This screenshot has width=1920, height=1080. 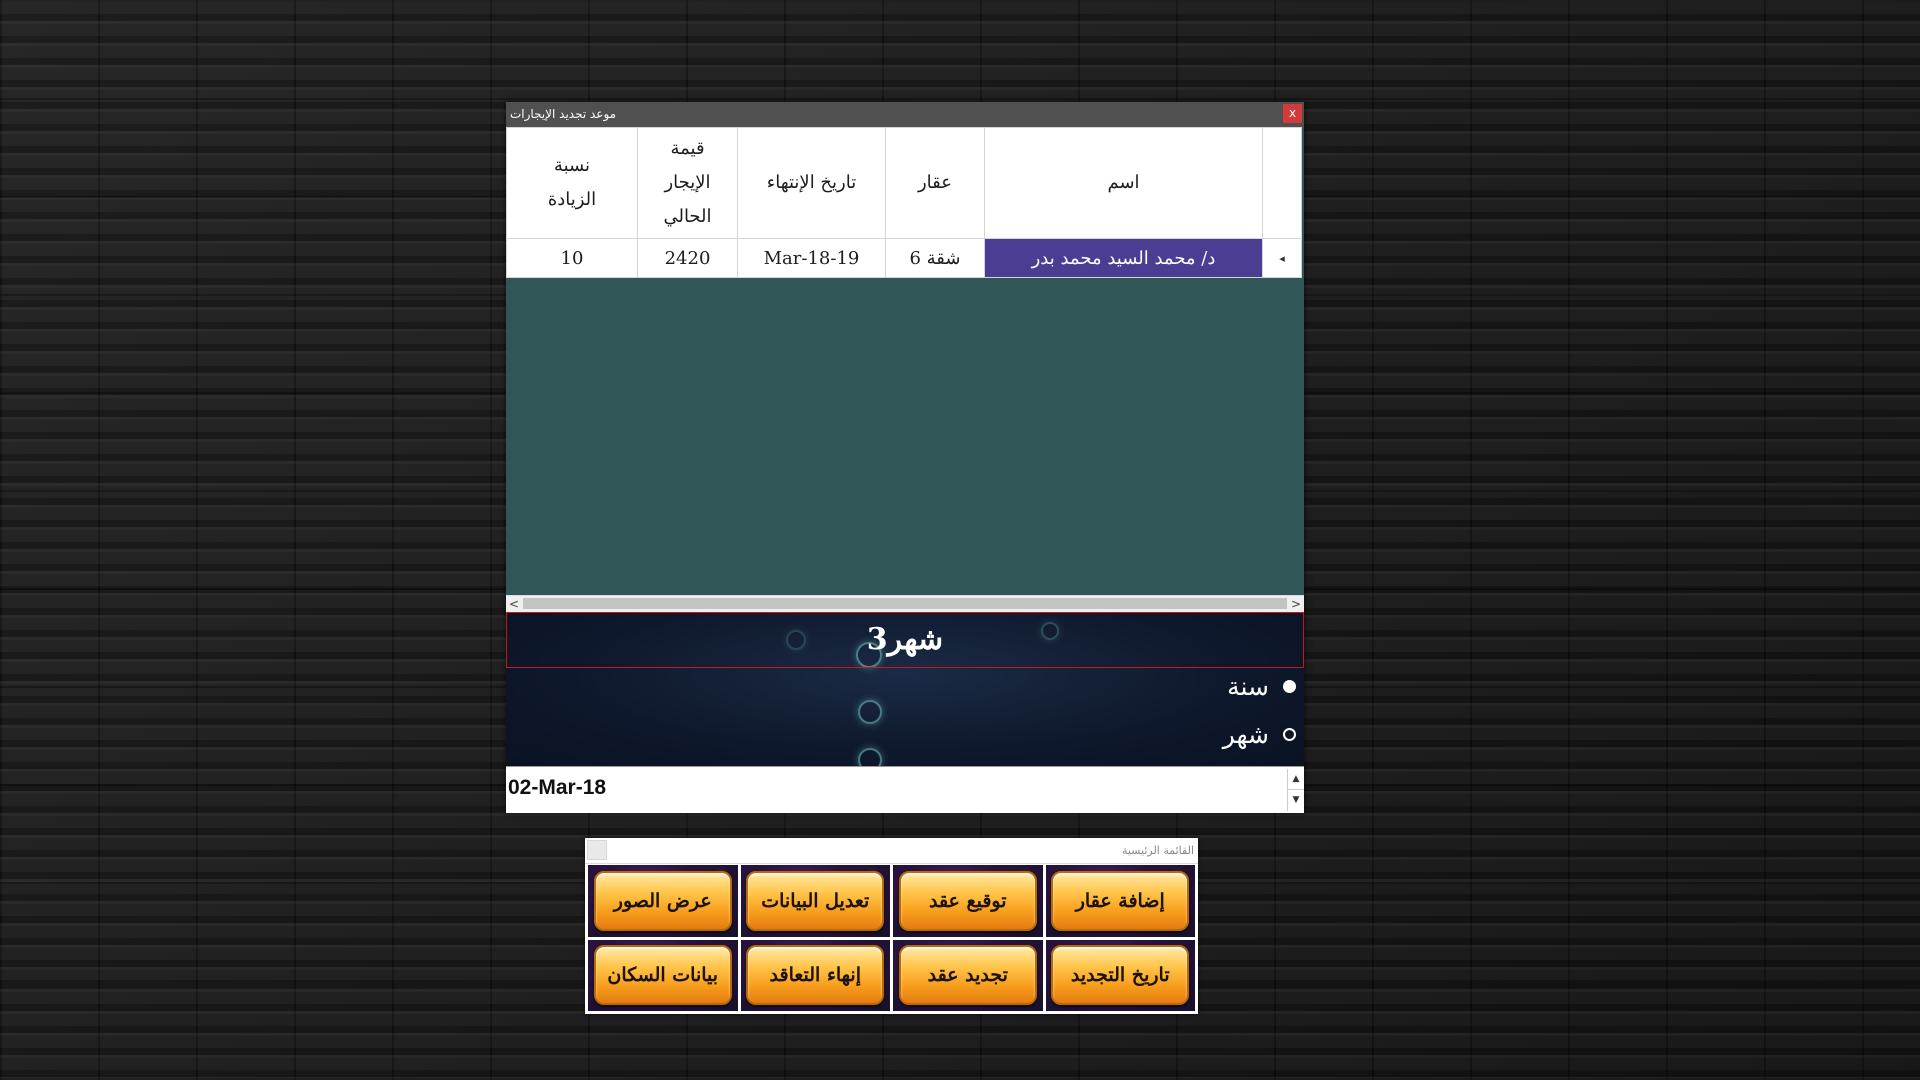 I want to click on period-panel: 3شهر سنة شهر, so click(x=905, y=689).